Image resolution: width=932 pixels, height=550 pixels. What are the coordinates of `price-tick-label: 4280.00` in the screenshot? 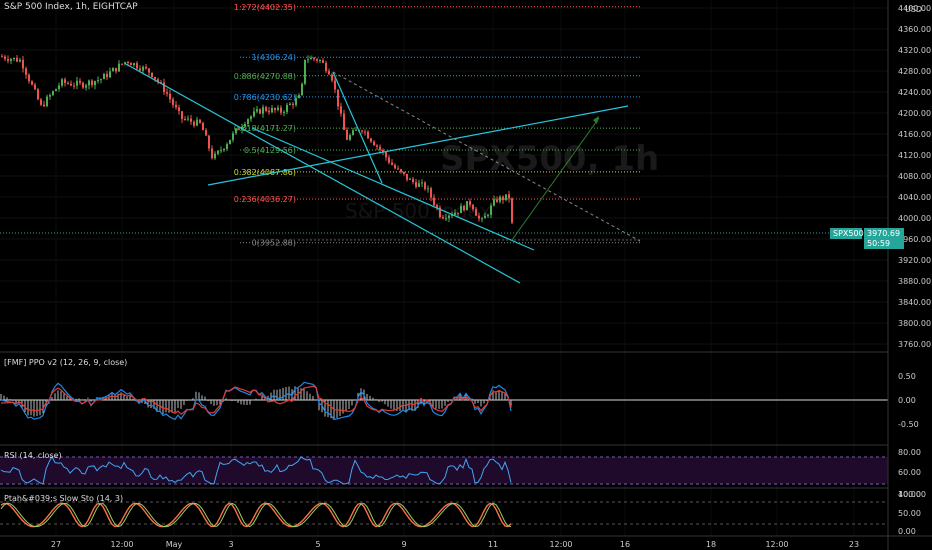 It's located at (914, 71).